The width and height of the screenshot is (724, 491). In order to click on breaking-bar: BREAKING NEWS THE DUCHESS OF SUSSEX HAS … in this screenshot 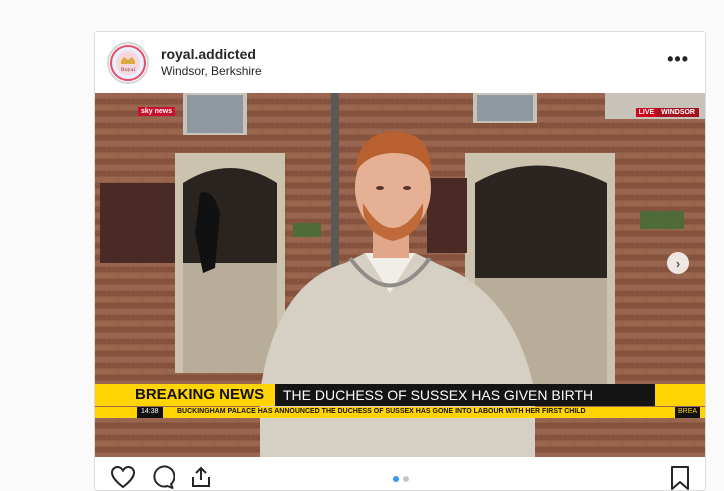, I will do `click(400, 395)`.